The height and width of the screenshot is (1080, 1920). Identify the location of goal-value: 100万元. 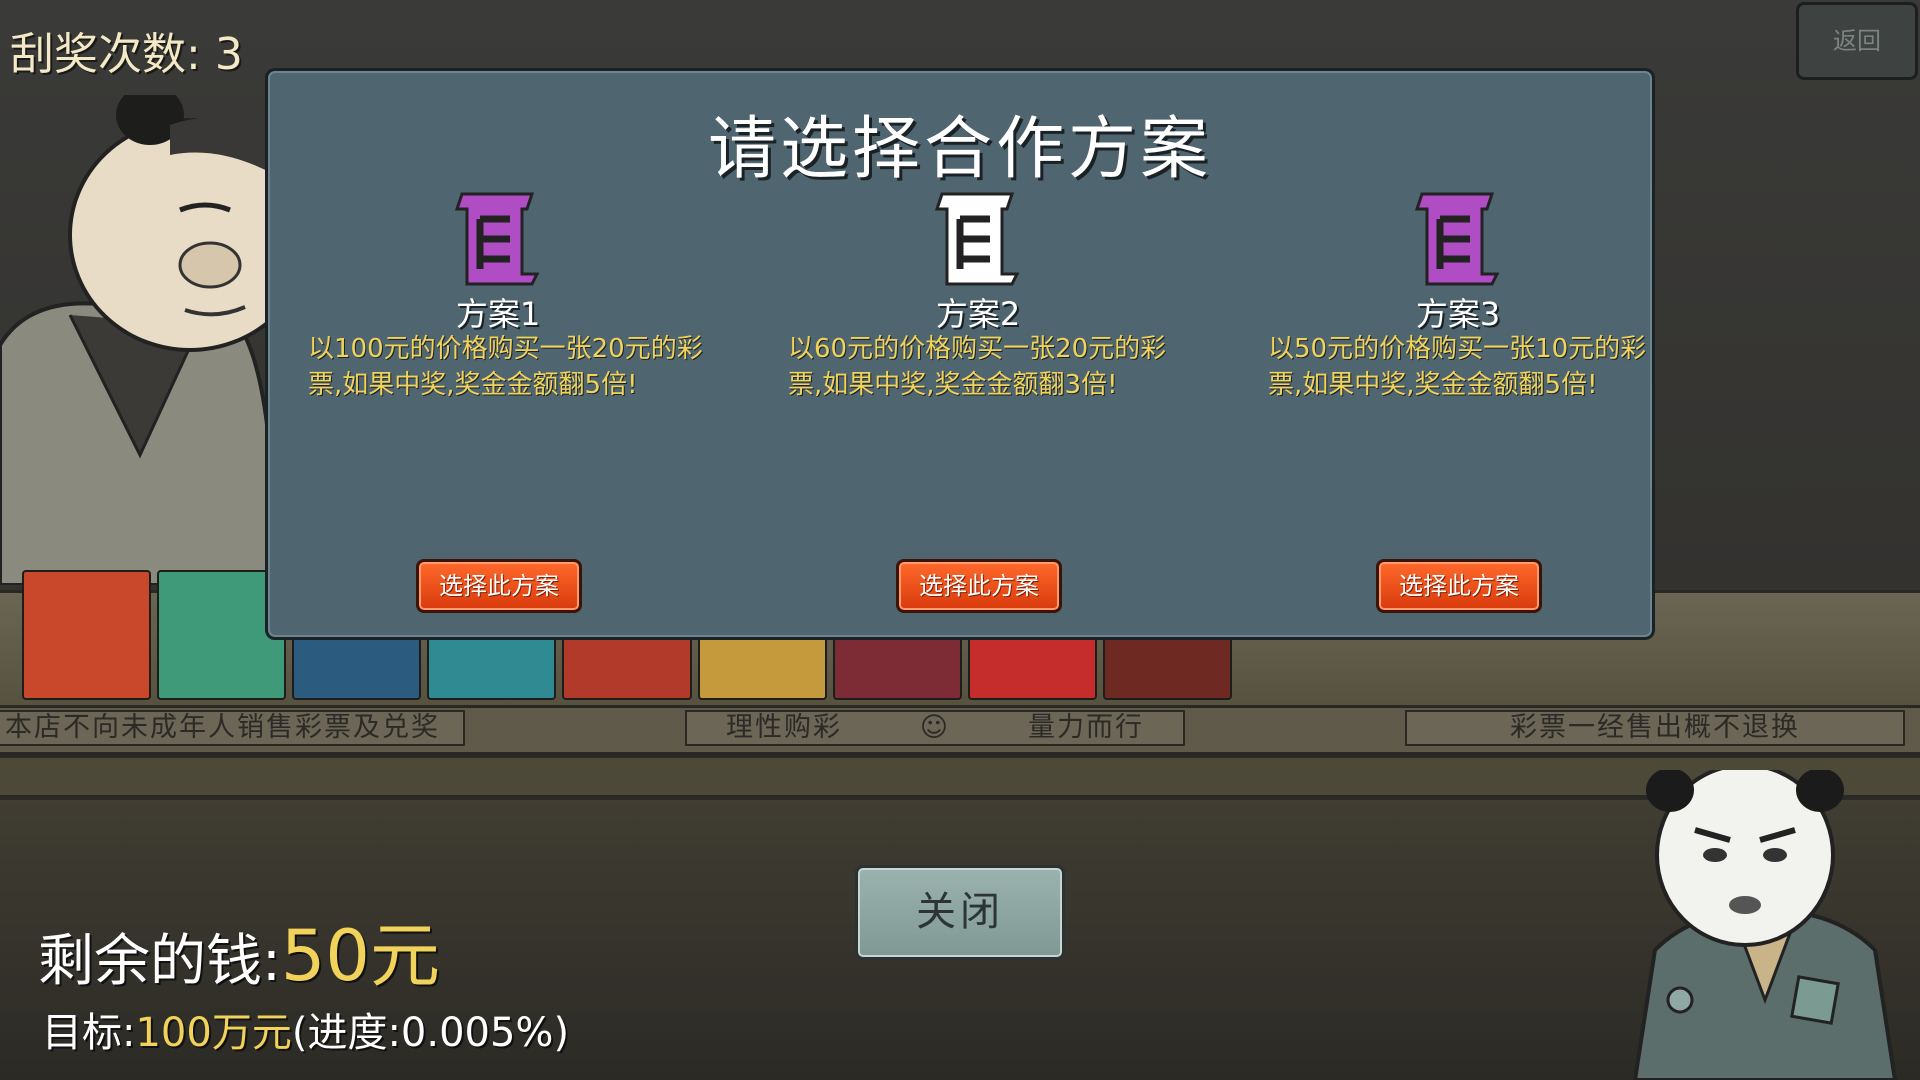
(213, 1033).